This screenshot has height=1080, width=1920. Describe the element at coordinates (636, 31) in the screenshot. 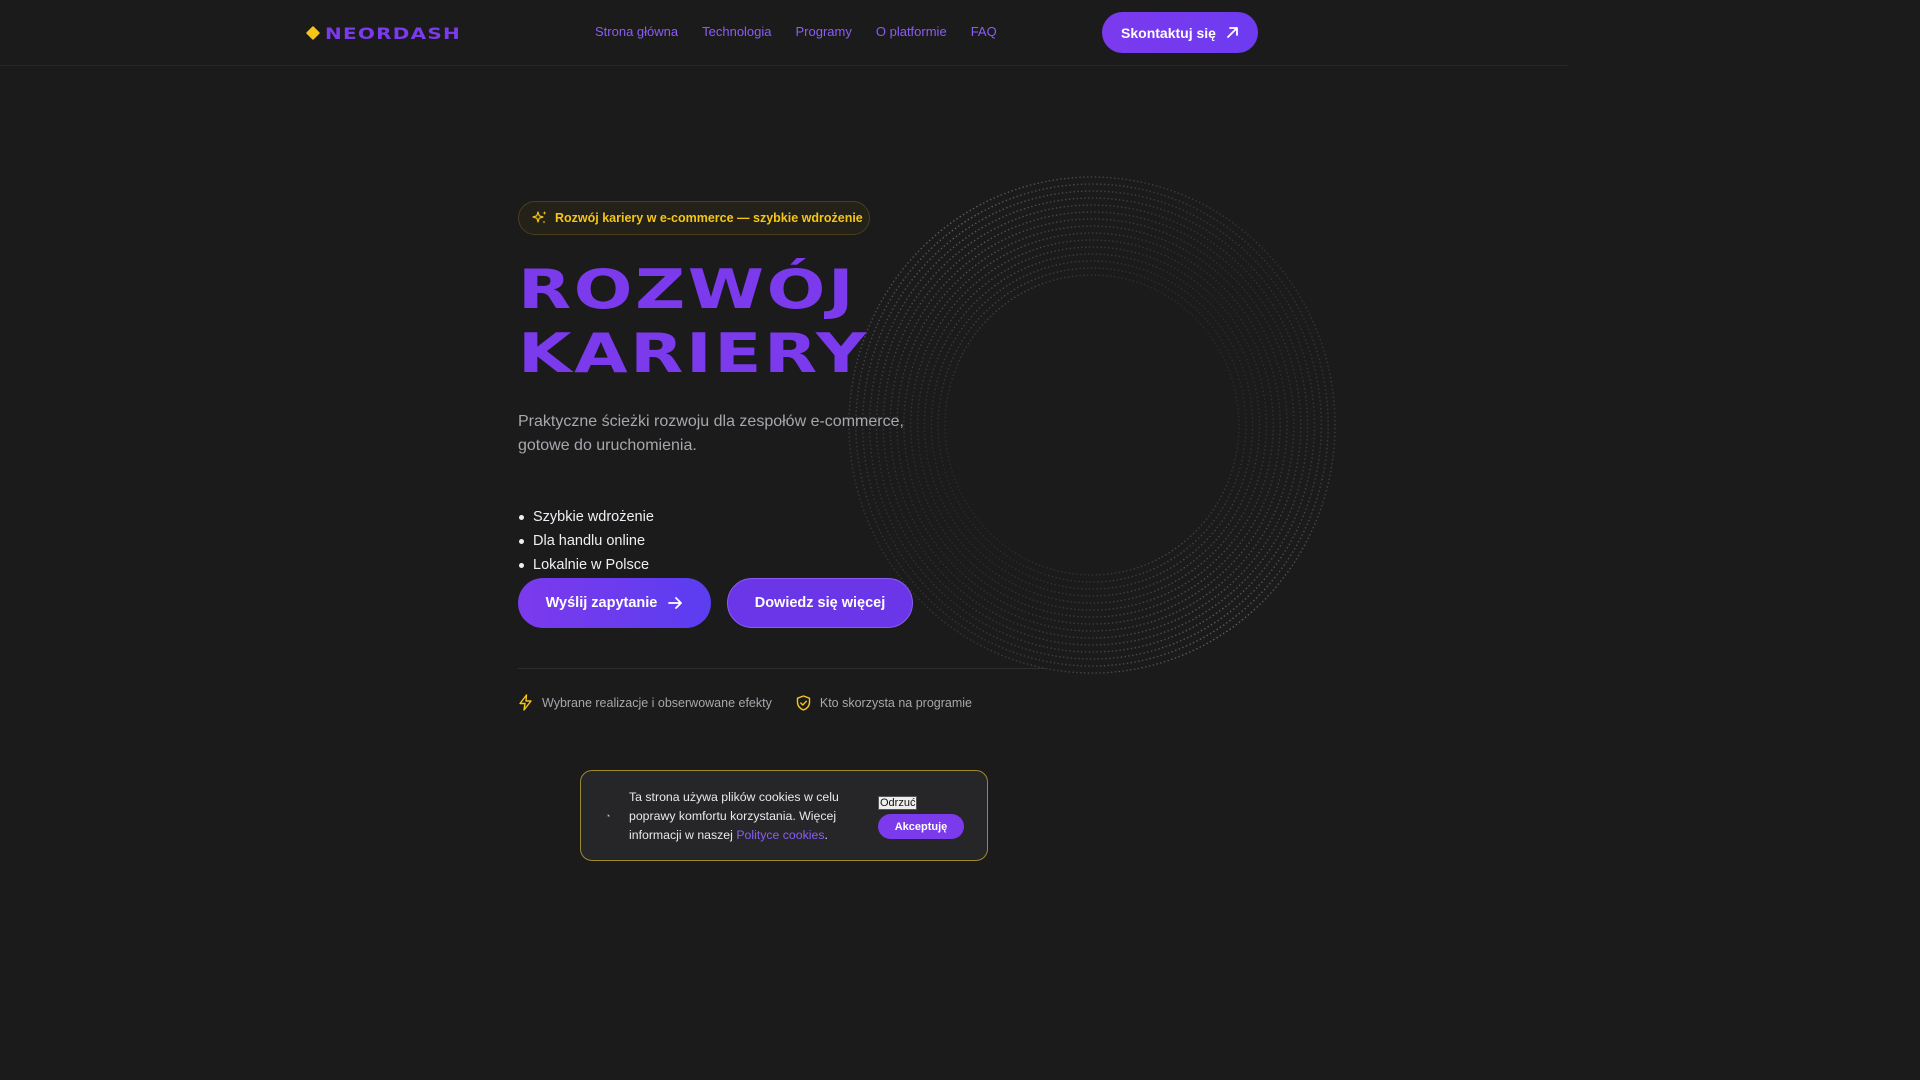

I see `nav-item-home: Strona główna` at that location.